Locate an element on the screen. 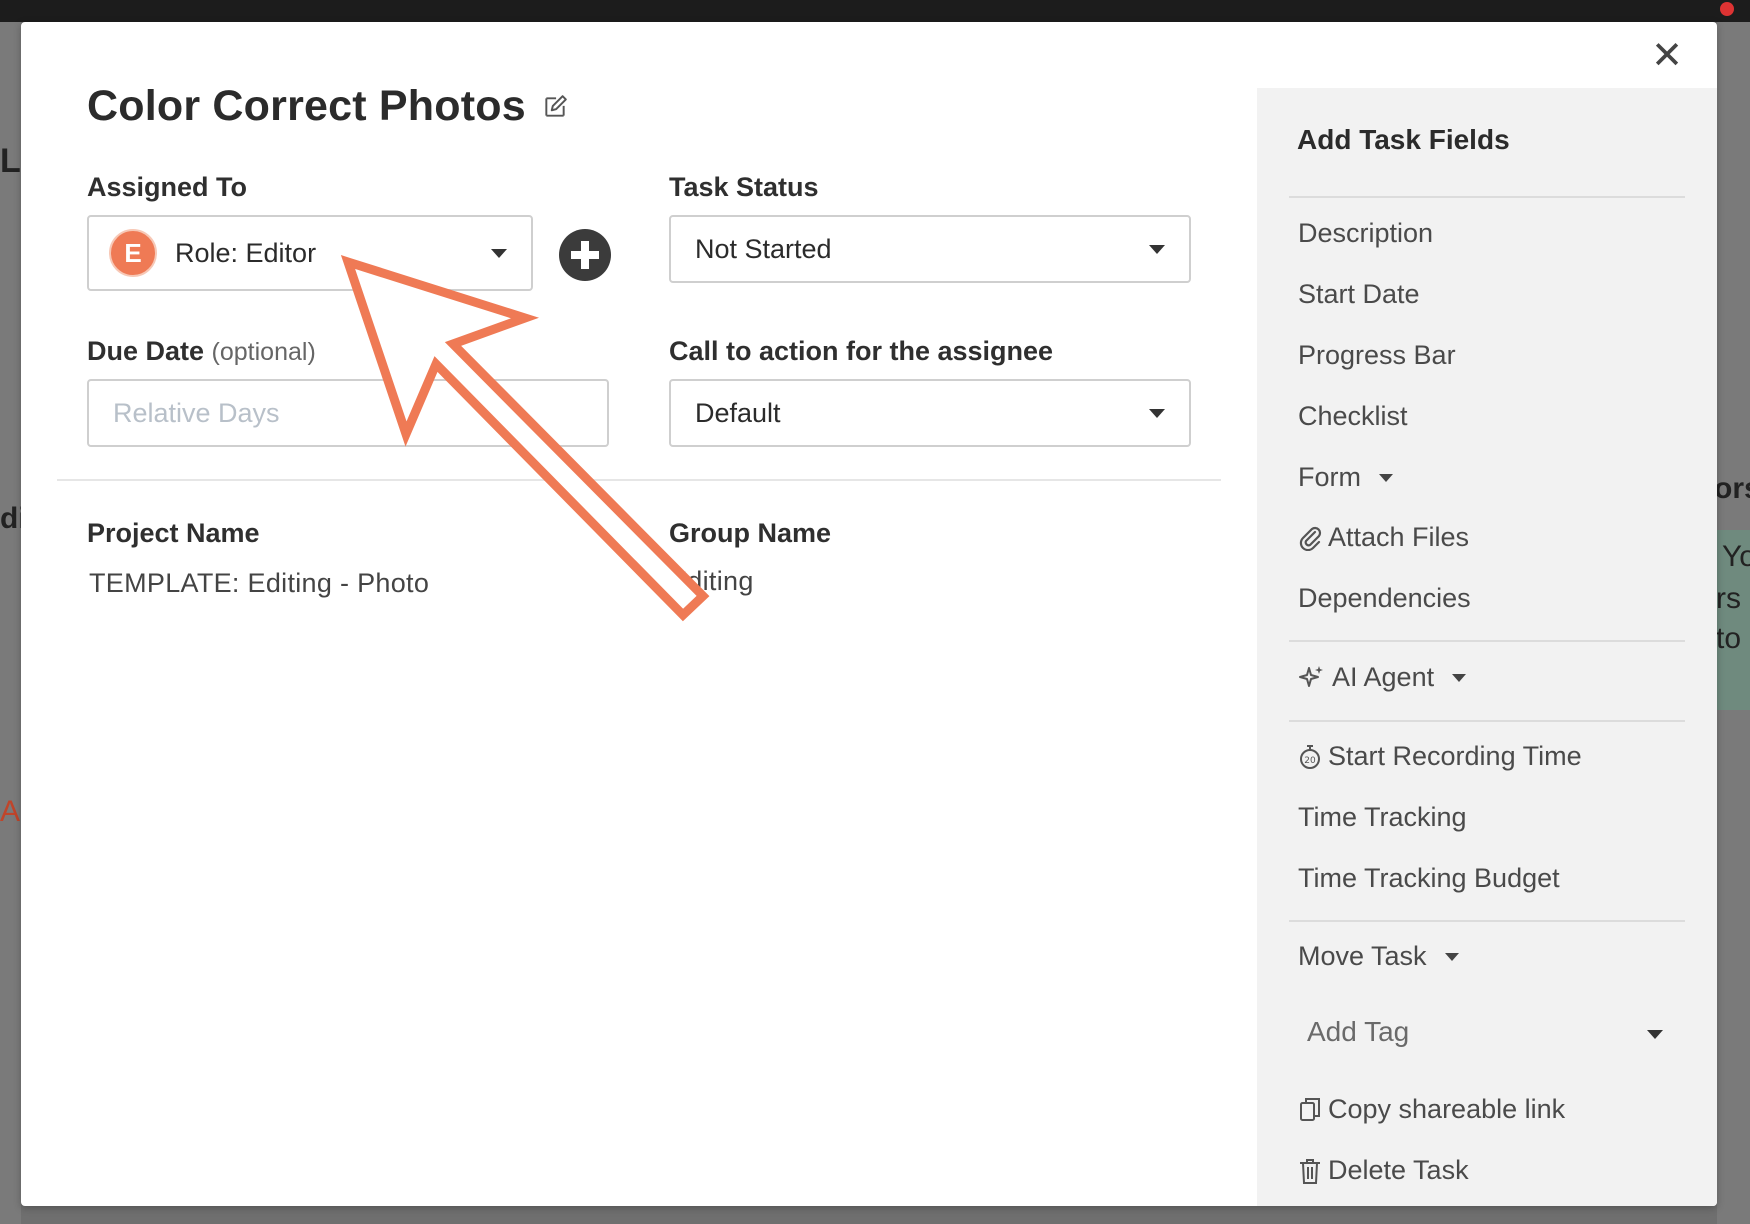  optional-hint: (optional) is located at coordinates (263, 352).